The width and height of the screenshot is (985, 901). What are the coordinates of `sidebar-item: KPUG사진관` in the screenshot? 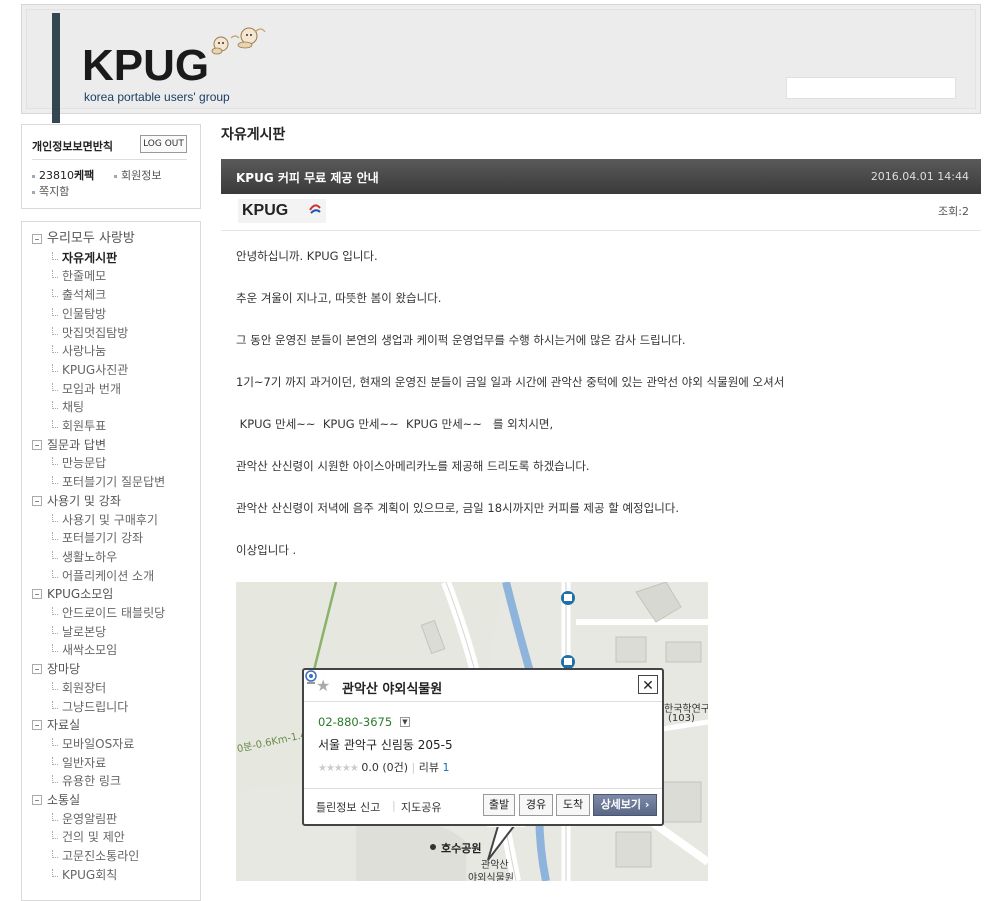 It's located at (111, 370).